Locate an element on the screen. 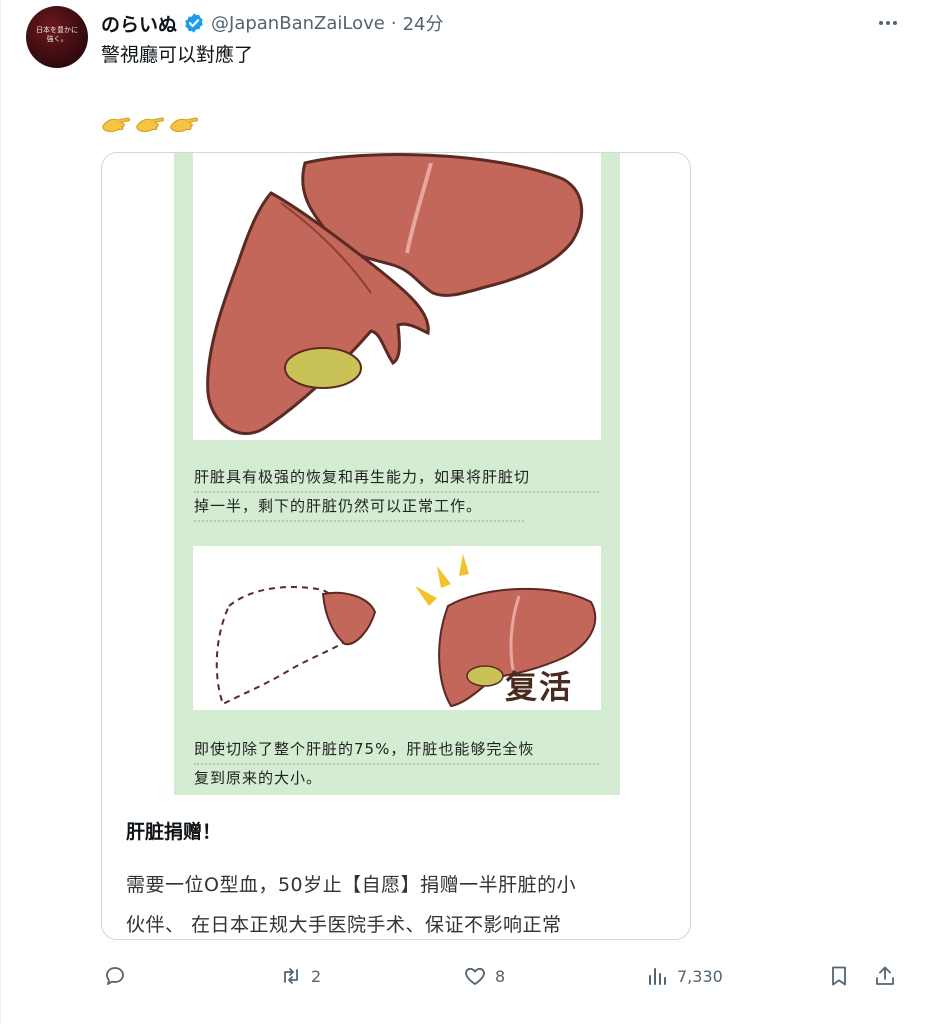 This screenshot has height=1024, width=933. verified-badge-icon is located at coordinates (194, 23).